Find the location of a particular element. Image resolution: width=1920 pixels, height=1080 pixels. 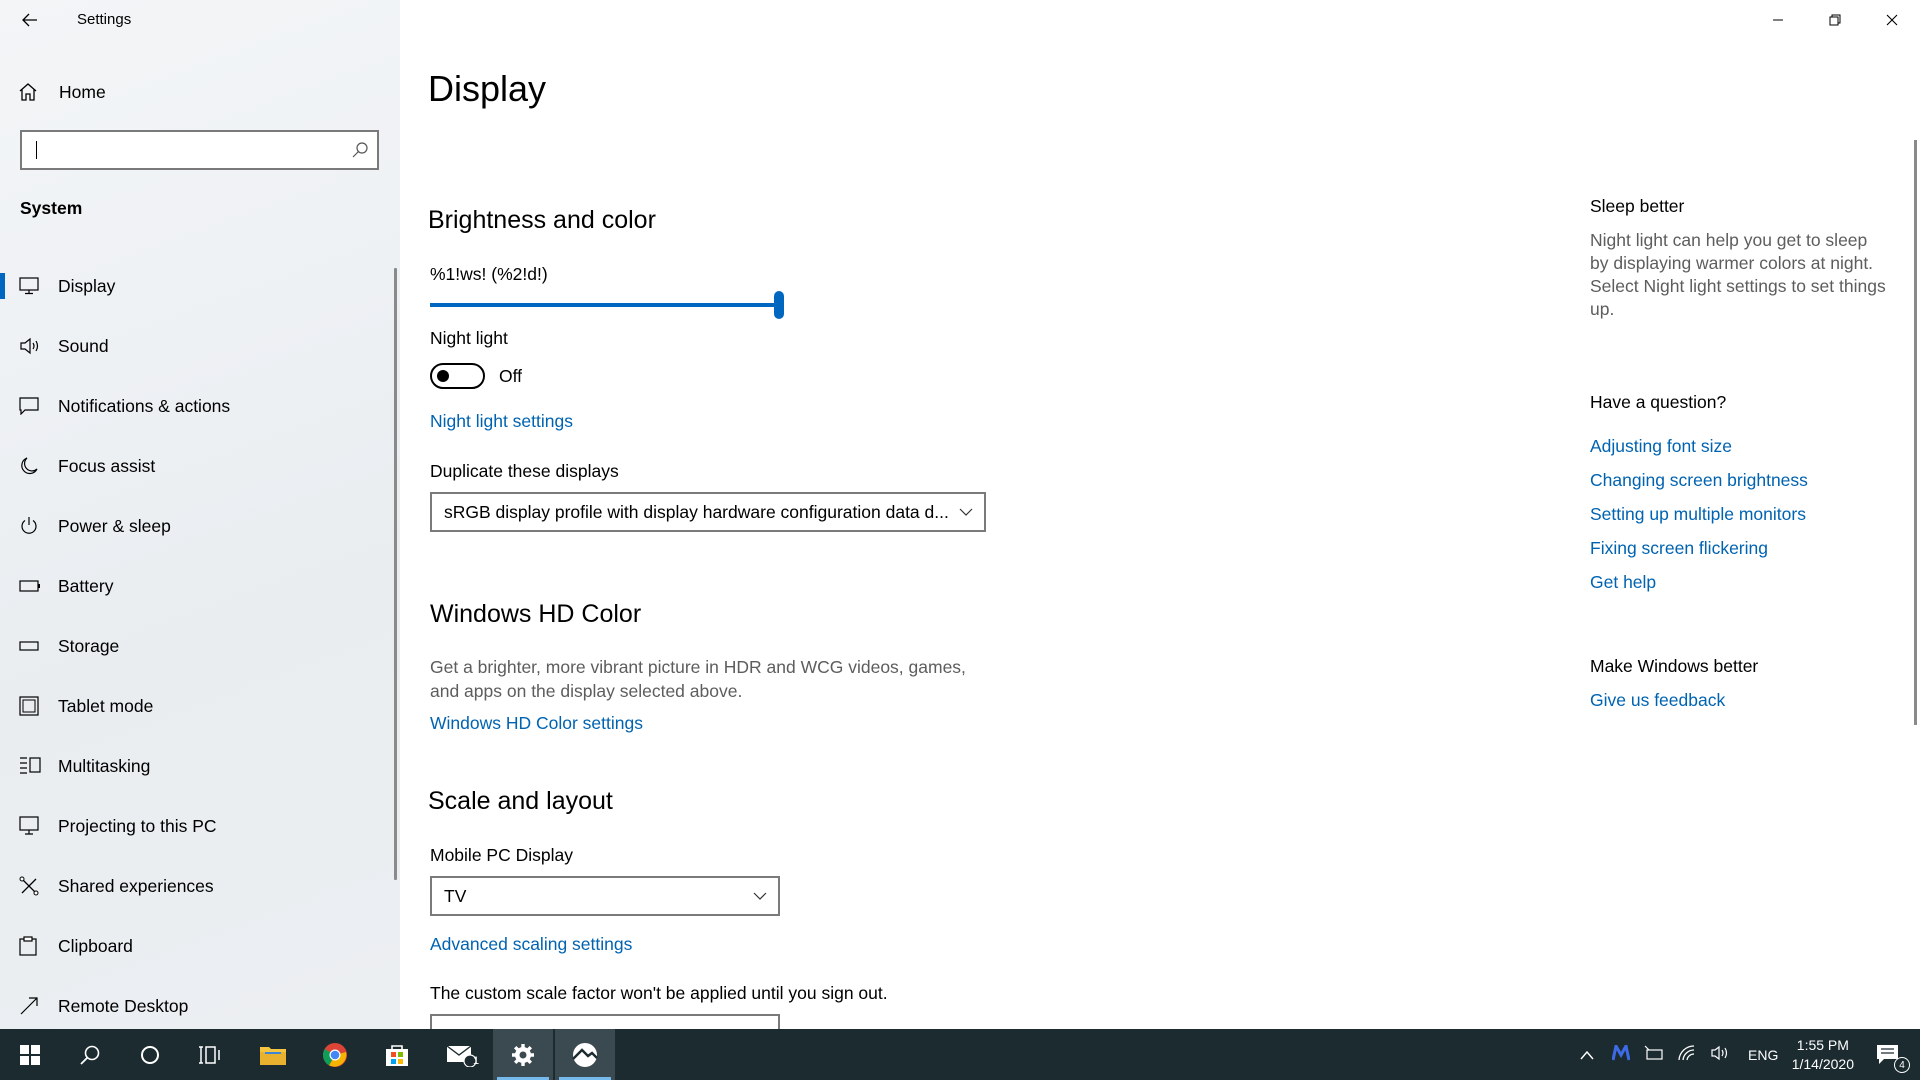

task-view-button is located at coordinates (210, 1054).